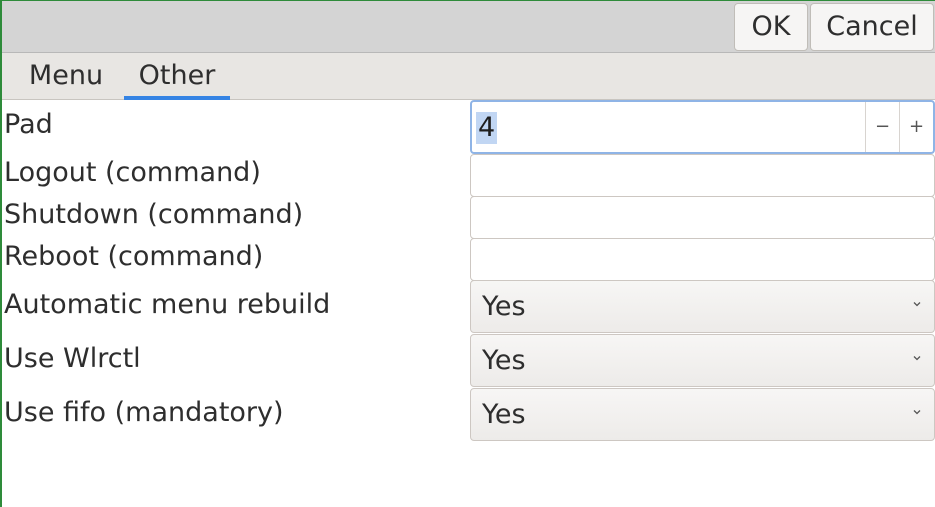 Image resolution: width=935 pixels, height=507 pixels. Describe the element at coordinates (177, 76) in the screenshot. I see `tab-other: Other` at that location.